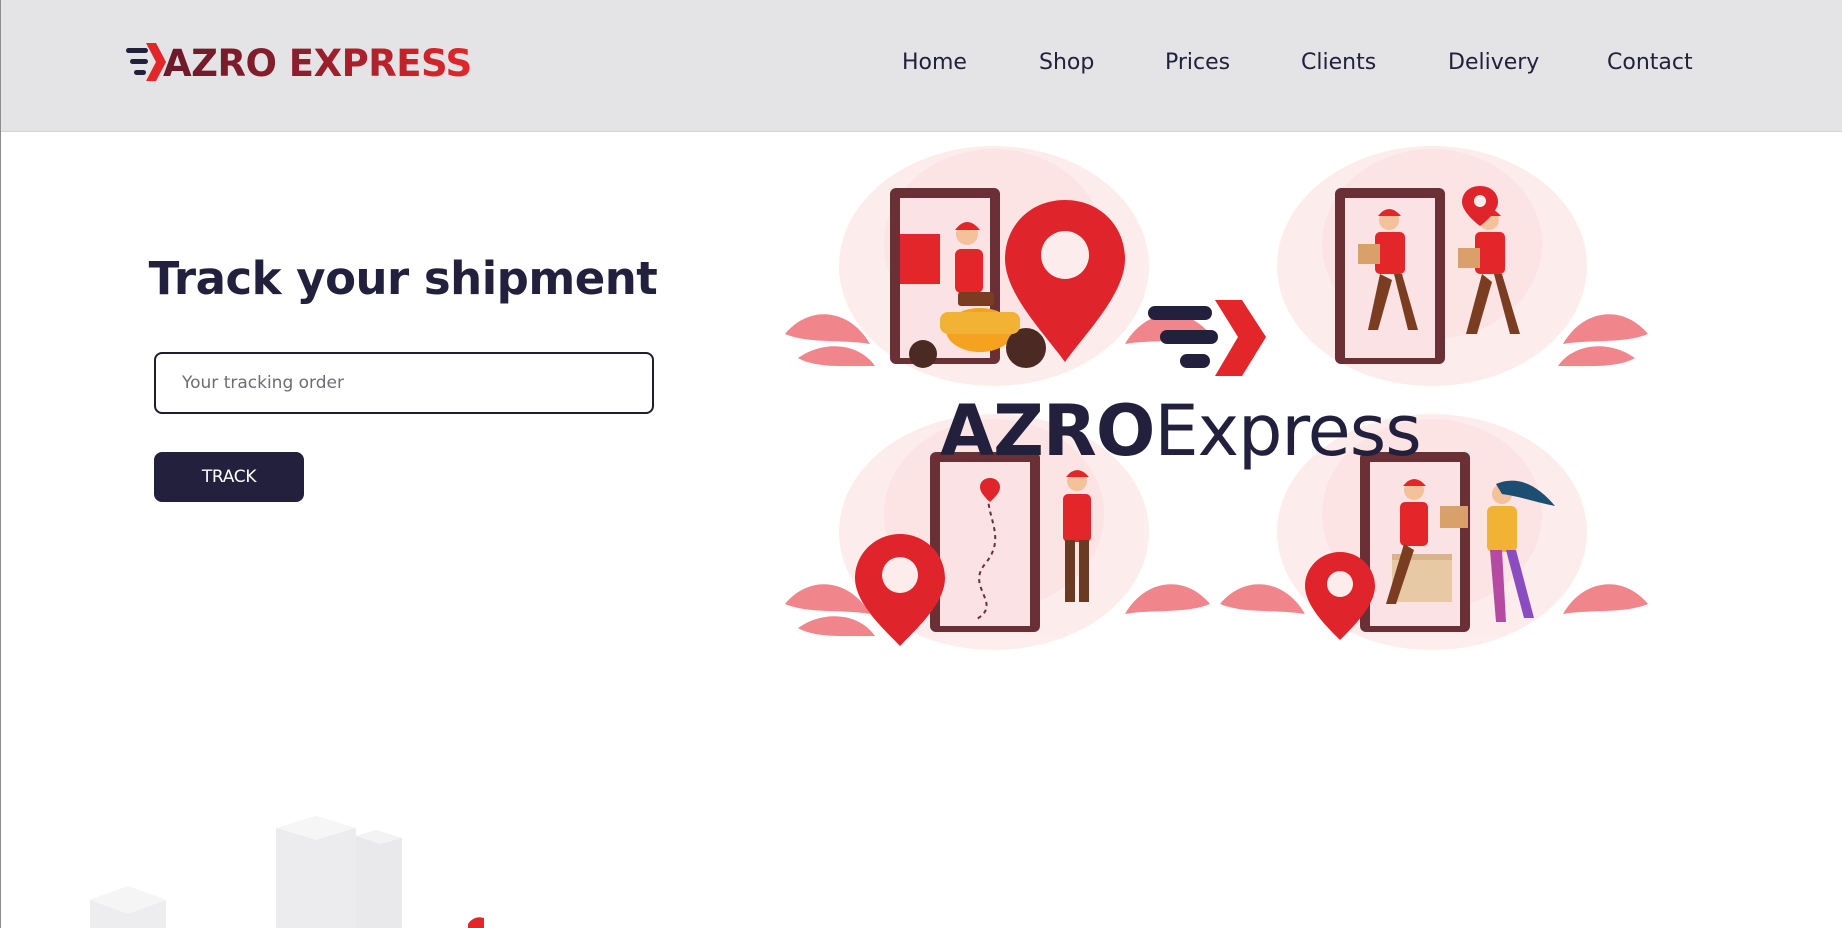 The width and height of the screenshot is (1842, 928). I want to click on nav-clients: Clients, so click(1338, 62).